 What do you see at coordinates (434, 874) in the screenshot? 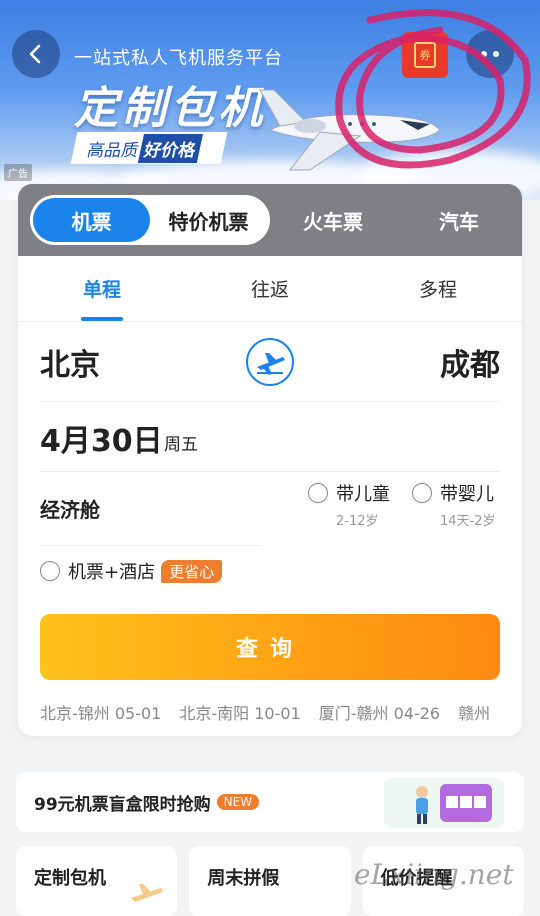
I see `watermark: eLxiing.net` at bounding box center [434, 874].